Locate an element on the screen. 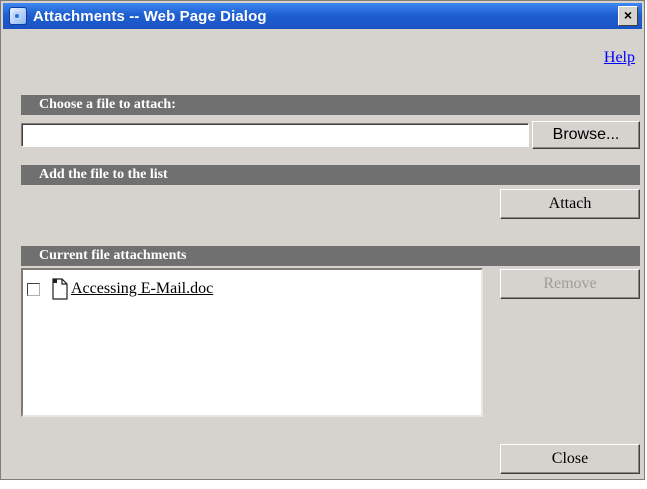 This screenshot has height=489, width=647. close-button: Close is located at coordinates (570, 459).